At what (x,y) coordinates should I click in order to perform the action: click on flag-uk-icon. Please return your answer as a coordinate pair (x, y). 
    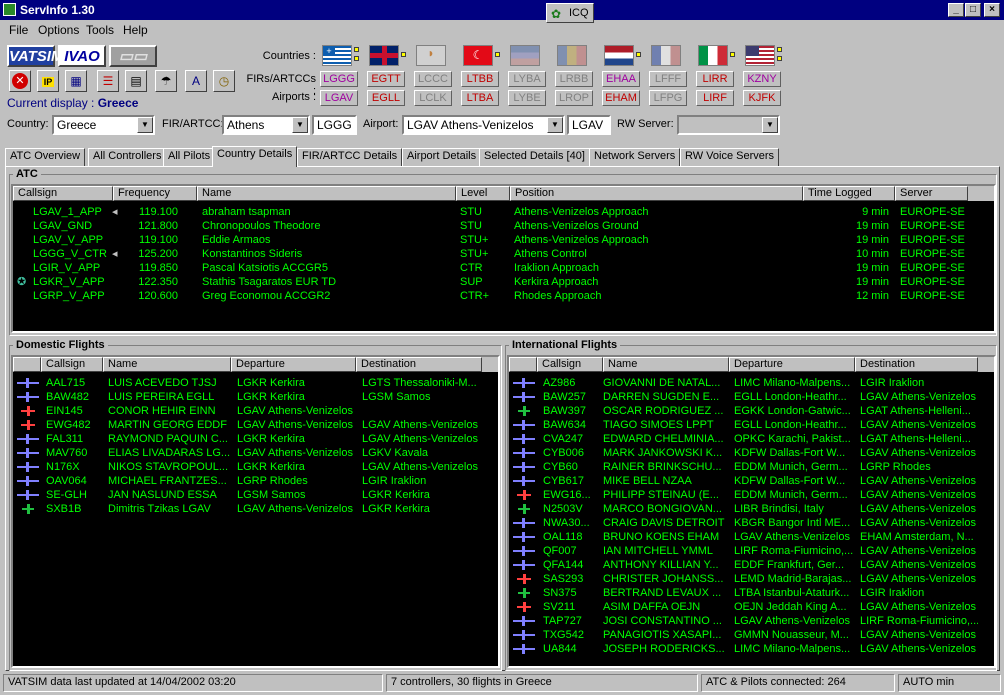
    Looking at the image, I should click on (384, 55).